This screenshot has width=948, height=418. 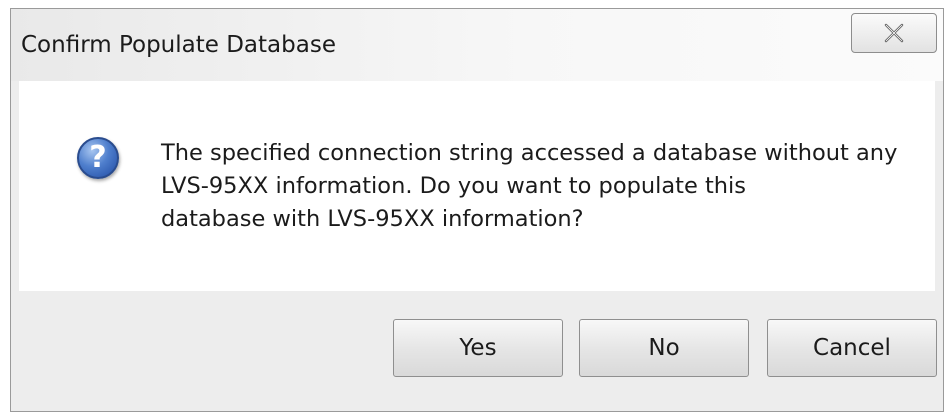 What do you see at coordinates (852, 348) in the screenshot?
I see `cancel-button: Cancel` at bounding box center [852, 348].